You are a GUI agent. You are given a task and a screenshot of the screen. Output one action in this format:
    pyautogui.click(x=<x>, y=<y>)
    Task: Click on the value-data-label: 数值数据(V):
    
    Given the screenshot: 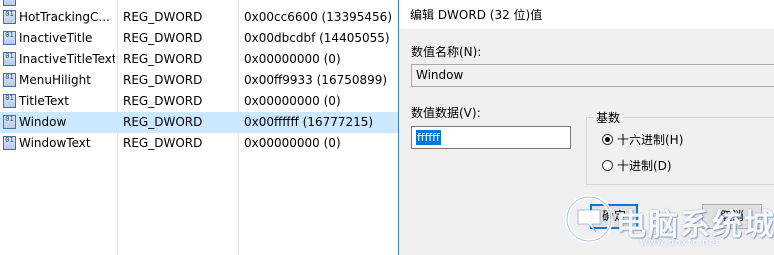 What is the action you would take?
    pyautogui.click(x=446, y=113)
    